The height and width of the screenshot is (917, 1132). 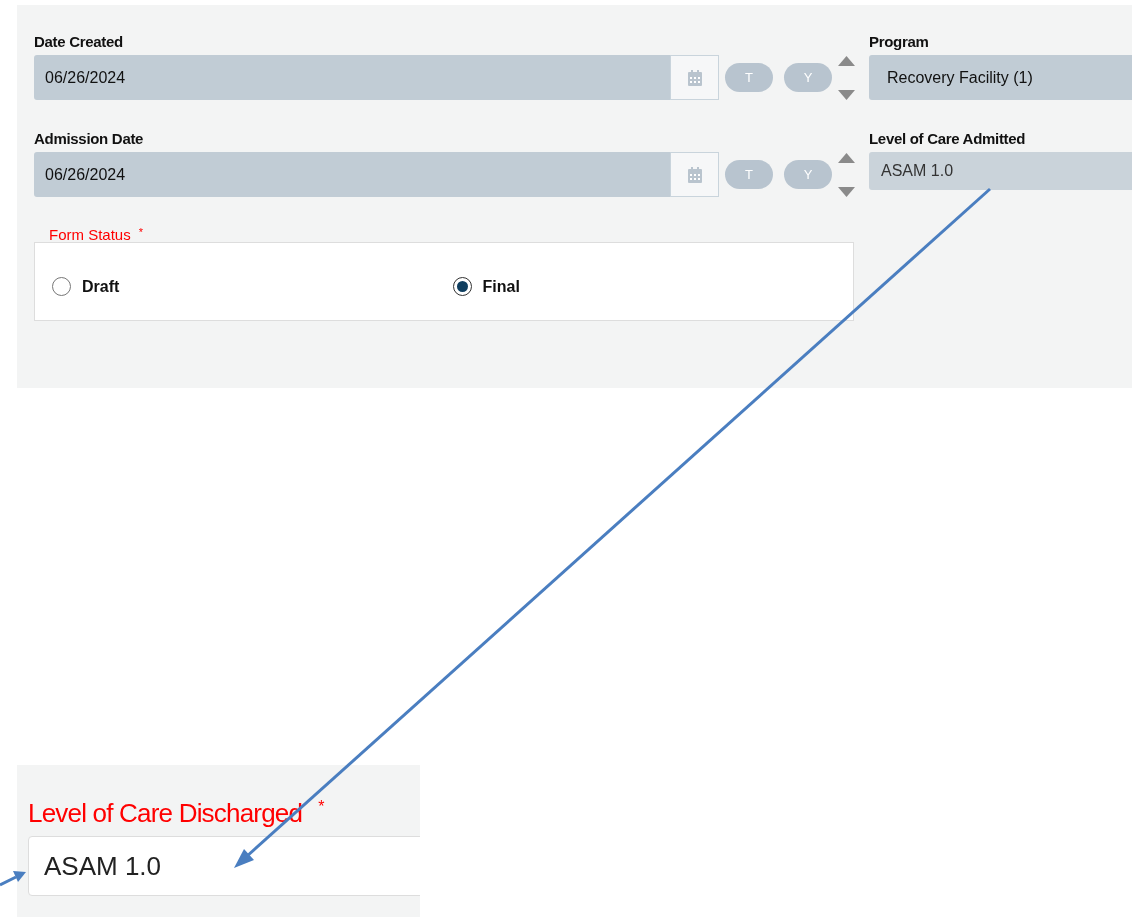 I want to click on form-status-label: Form Status, so click(x=90, y=234).